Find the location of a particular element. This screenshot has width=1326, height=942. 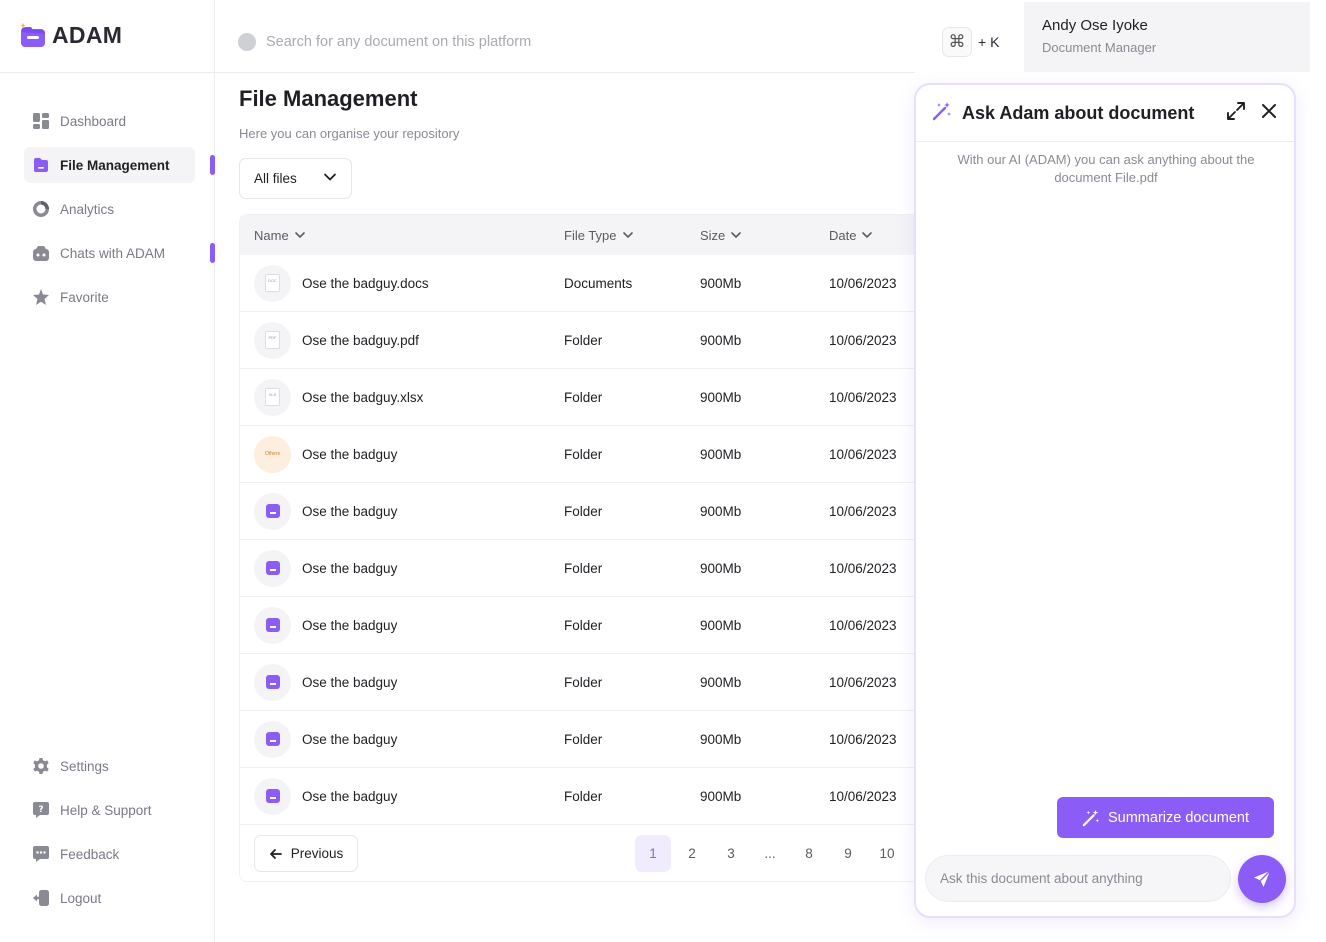

sidebar-item-label: Chats with ADAM is located at coordinates (113, 253).